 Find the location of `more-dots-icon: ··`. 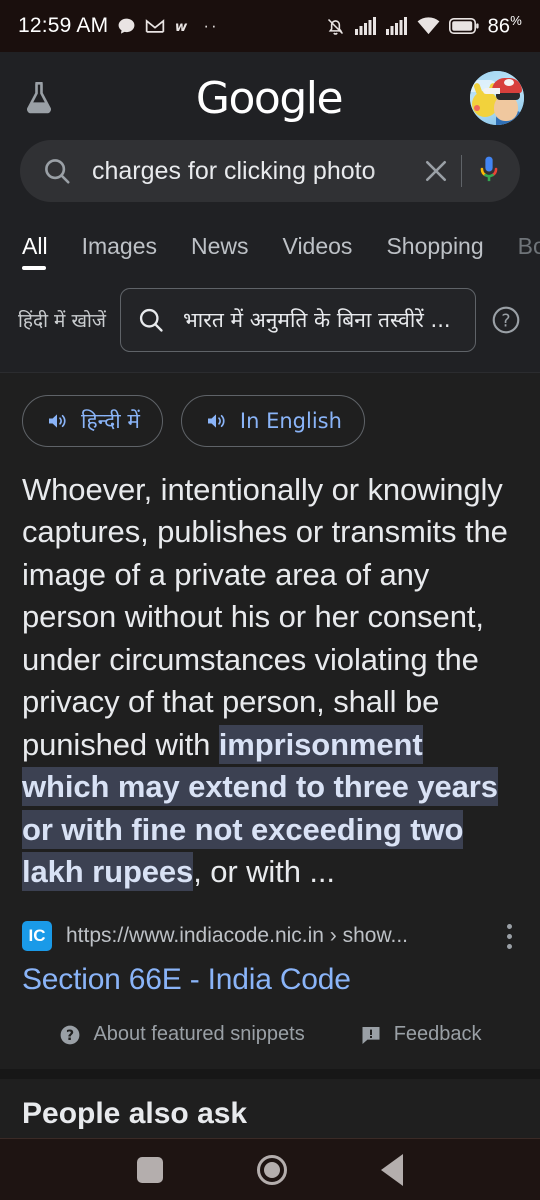

more-dots-icon: ·· is located at coordinates (211, 25).